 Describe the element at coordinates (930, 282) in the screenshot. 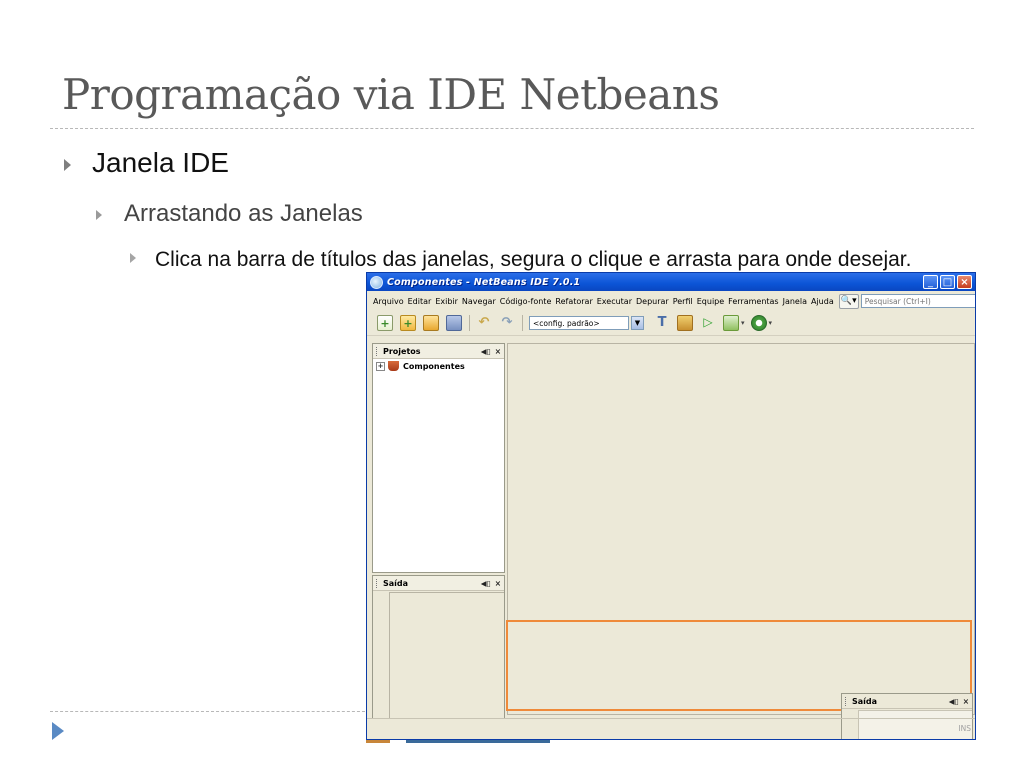

I see `minimize-button: _` at that location.